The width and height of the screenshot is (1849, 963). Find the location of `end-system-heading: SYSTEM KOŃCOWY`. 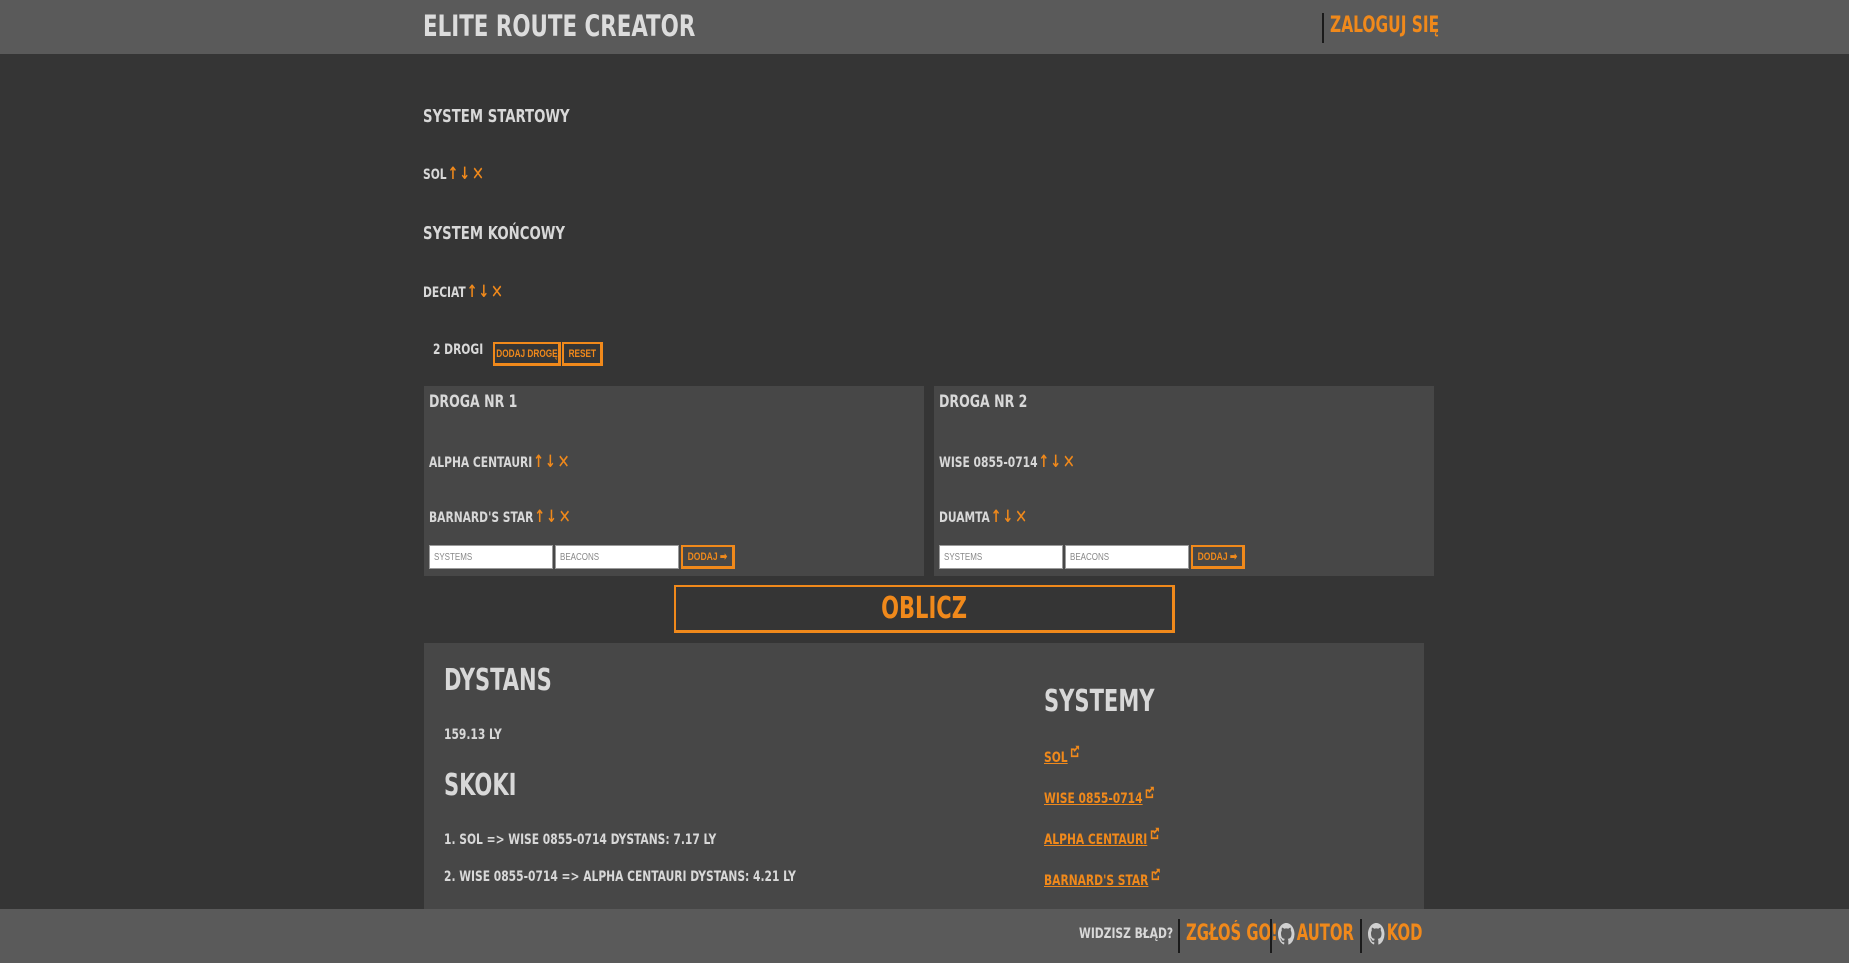

end-system-heading: SYSTEM KOŃCOWY is located at coordinates (494, 233).